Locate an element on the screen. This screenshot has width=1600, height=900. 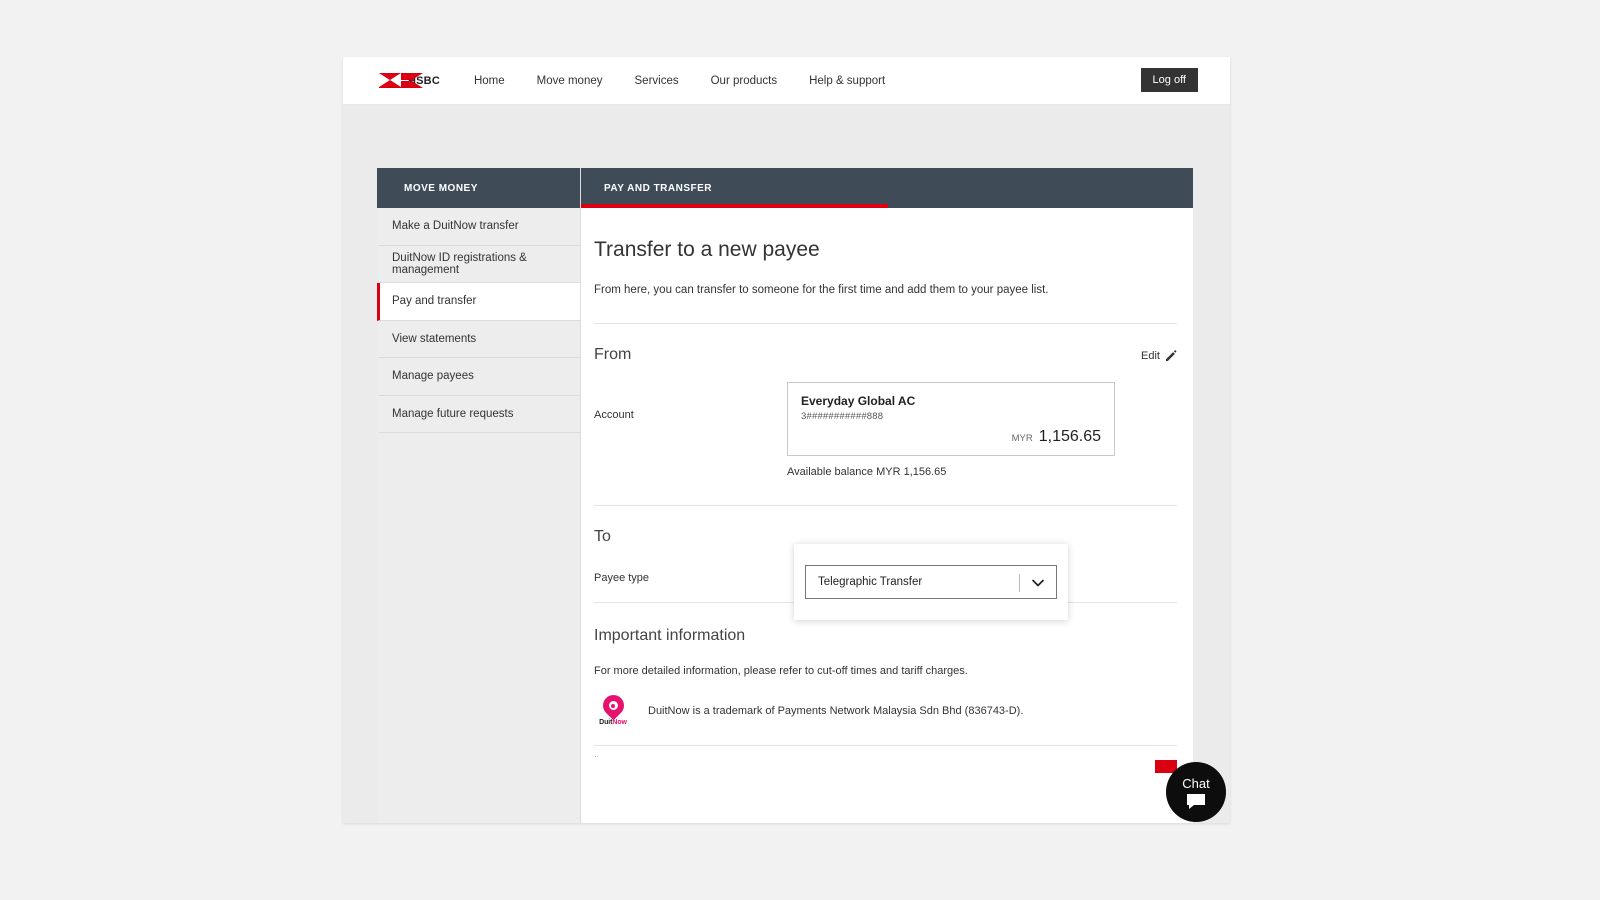
sidebar-title: MOVE MONEY is located at coordinates (478, 188).